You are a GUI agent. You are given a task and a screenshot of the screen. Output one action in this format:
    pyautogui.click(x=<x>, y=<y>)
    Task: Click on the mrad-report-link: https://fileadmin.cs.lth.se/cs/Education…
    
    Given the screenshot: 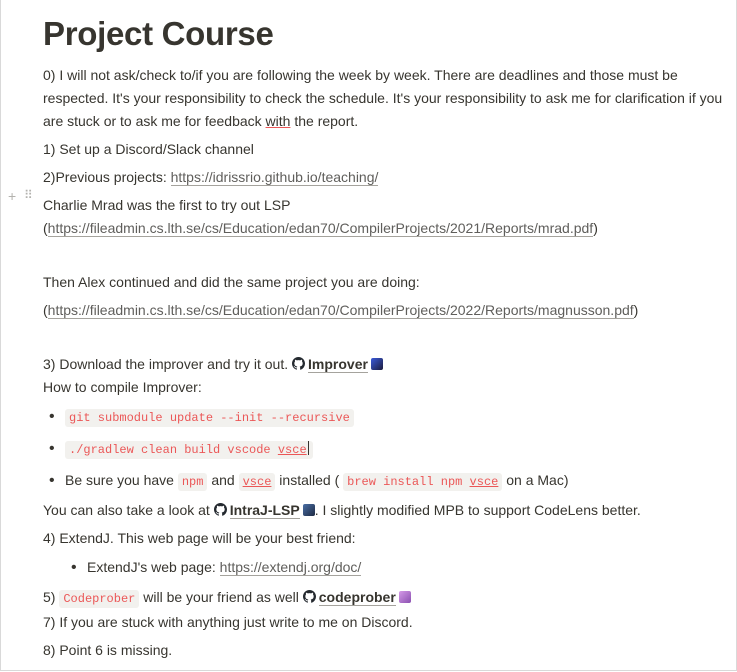 What is the action you would take?
    pyautogui.click(x=320, y=228)
    